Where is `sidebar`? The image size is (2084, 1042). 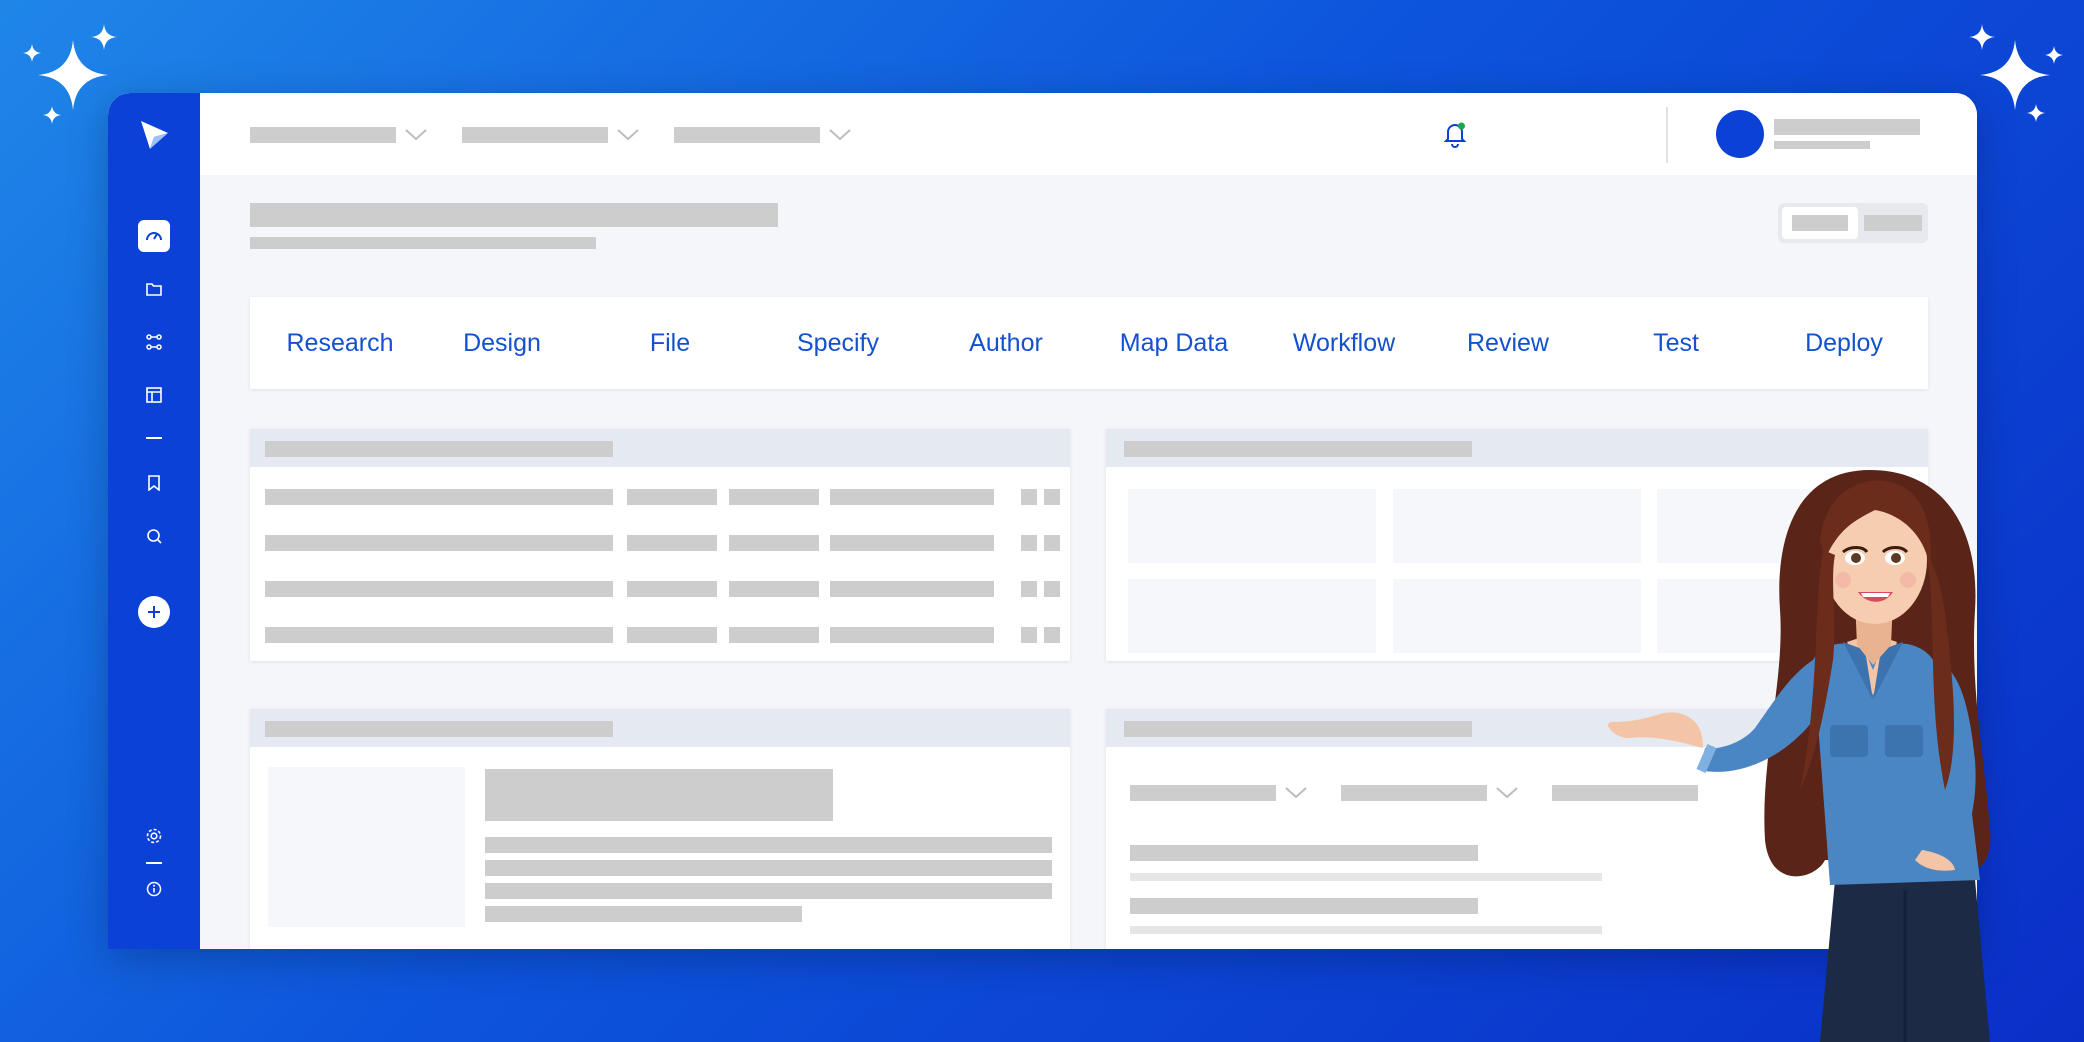
sidebar is located at coordinates (154, 521).